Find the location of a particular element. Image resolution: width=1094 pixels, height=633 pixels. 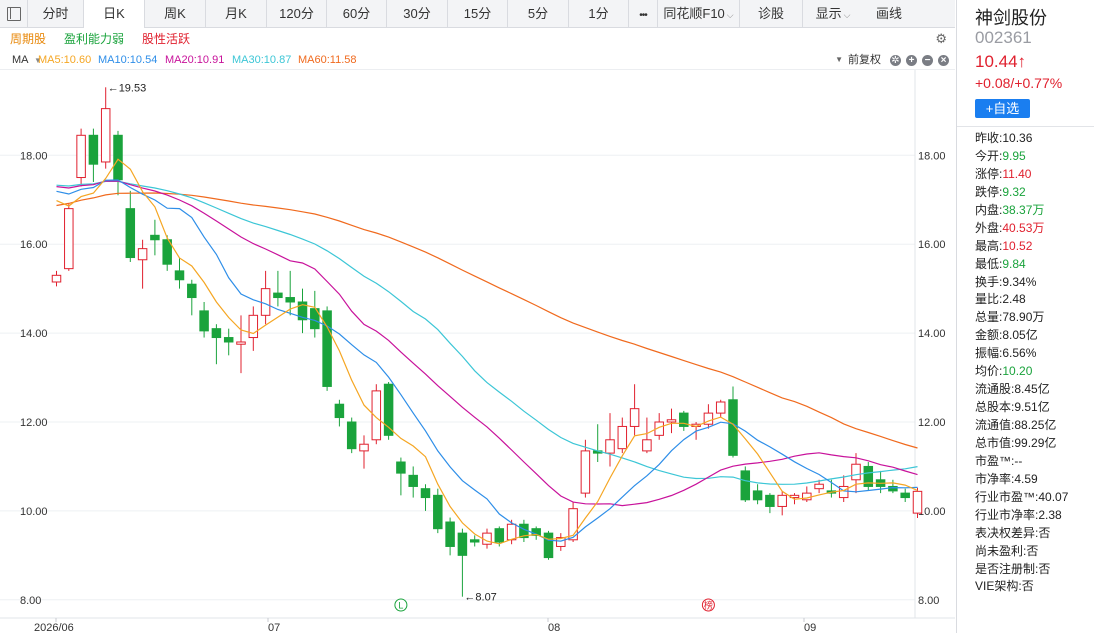

tab-label: 日K is located at coordinates (114, 13).